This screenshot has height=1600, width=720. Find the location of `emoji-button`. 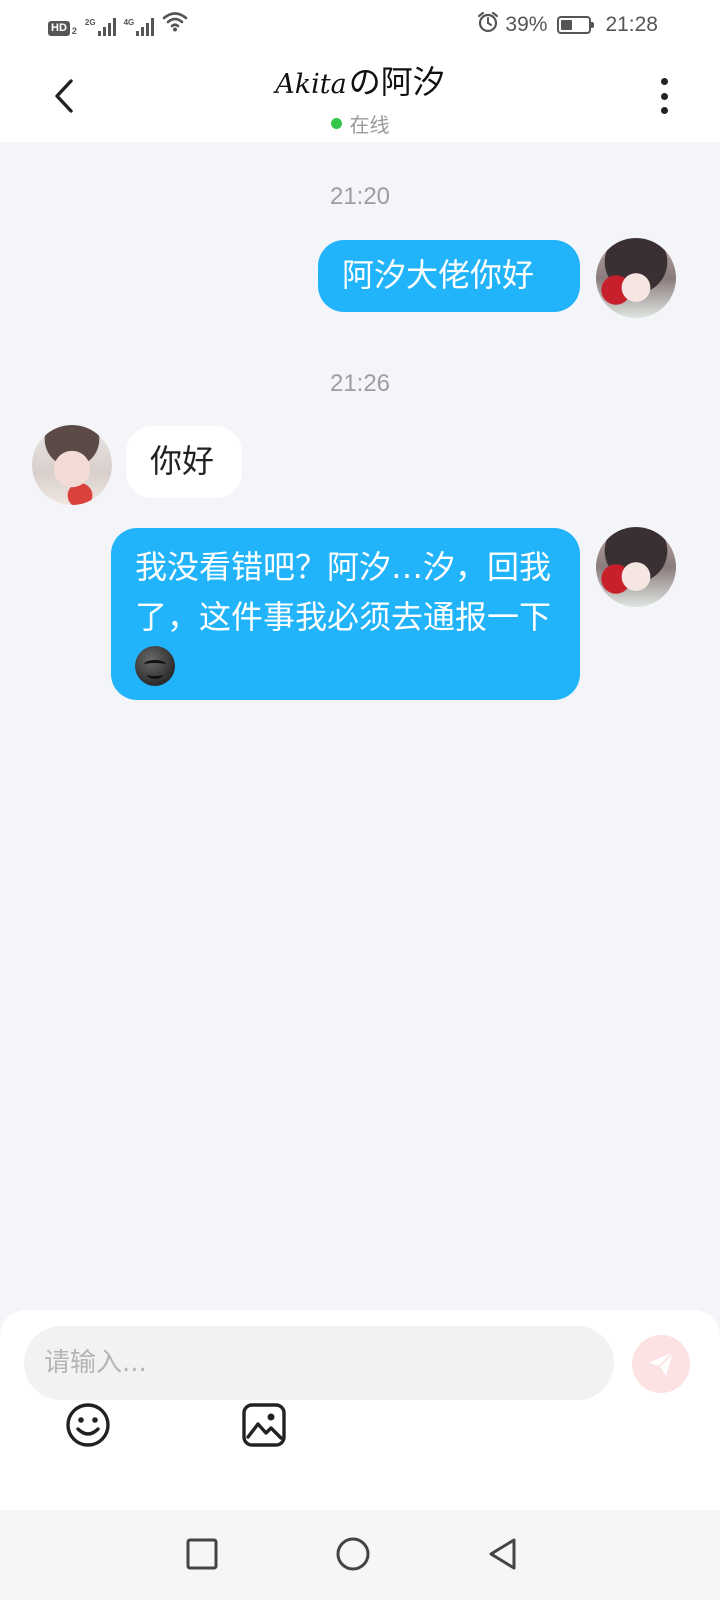

emoji-button is located at coordinates (88, 1425).